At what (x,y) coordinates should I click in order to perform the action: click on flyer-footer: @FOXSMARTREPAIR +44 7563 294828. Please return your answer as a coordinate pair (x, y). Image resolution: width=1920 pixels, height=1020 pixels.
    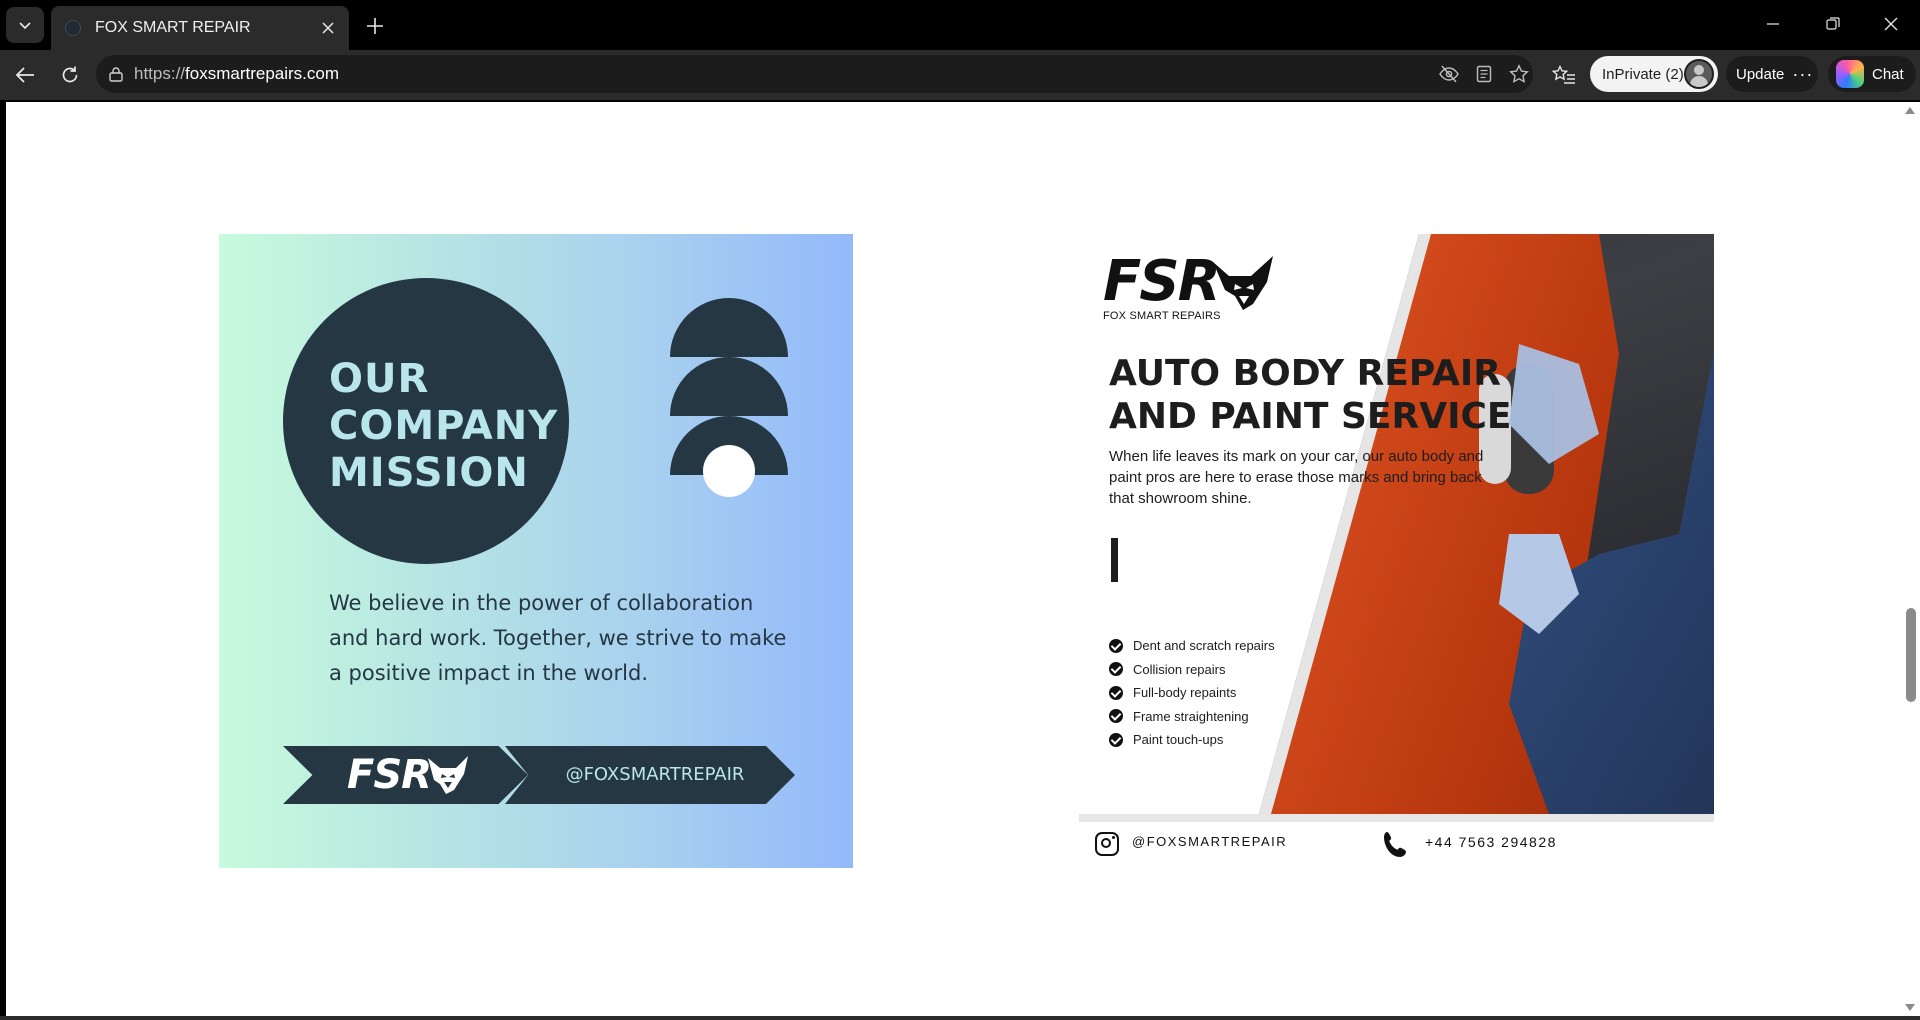
    Looking at the image, I should click on (1396, 845).